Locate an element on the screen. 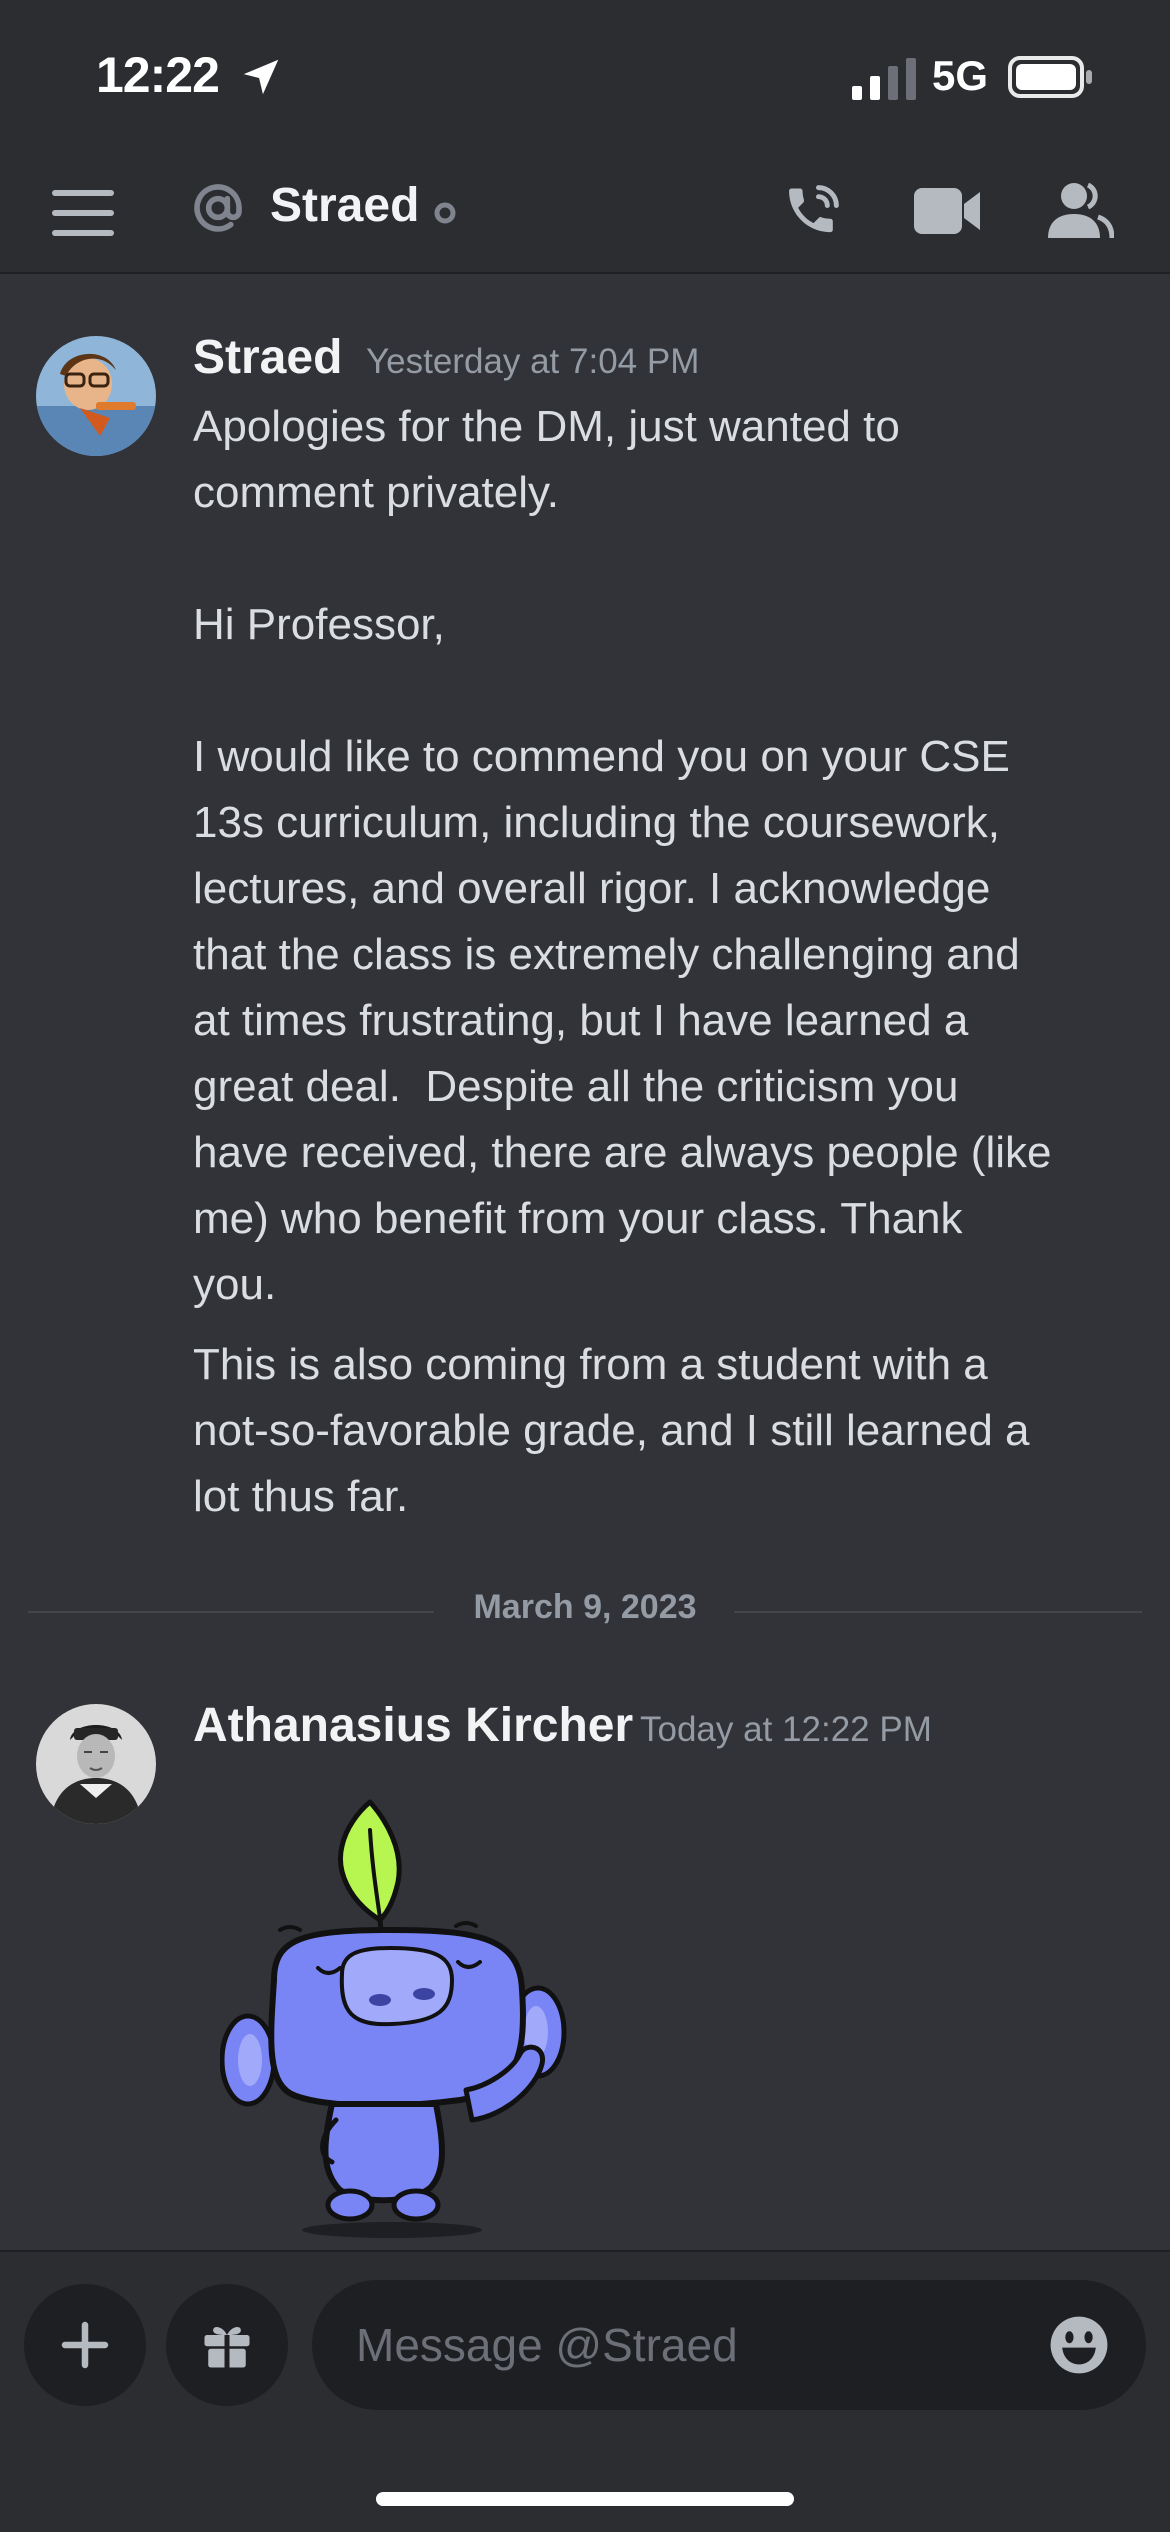  call-icon is located at coordinates (813, 211).